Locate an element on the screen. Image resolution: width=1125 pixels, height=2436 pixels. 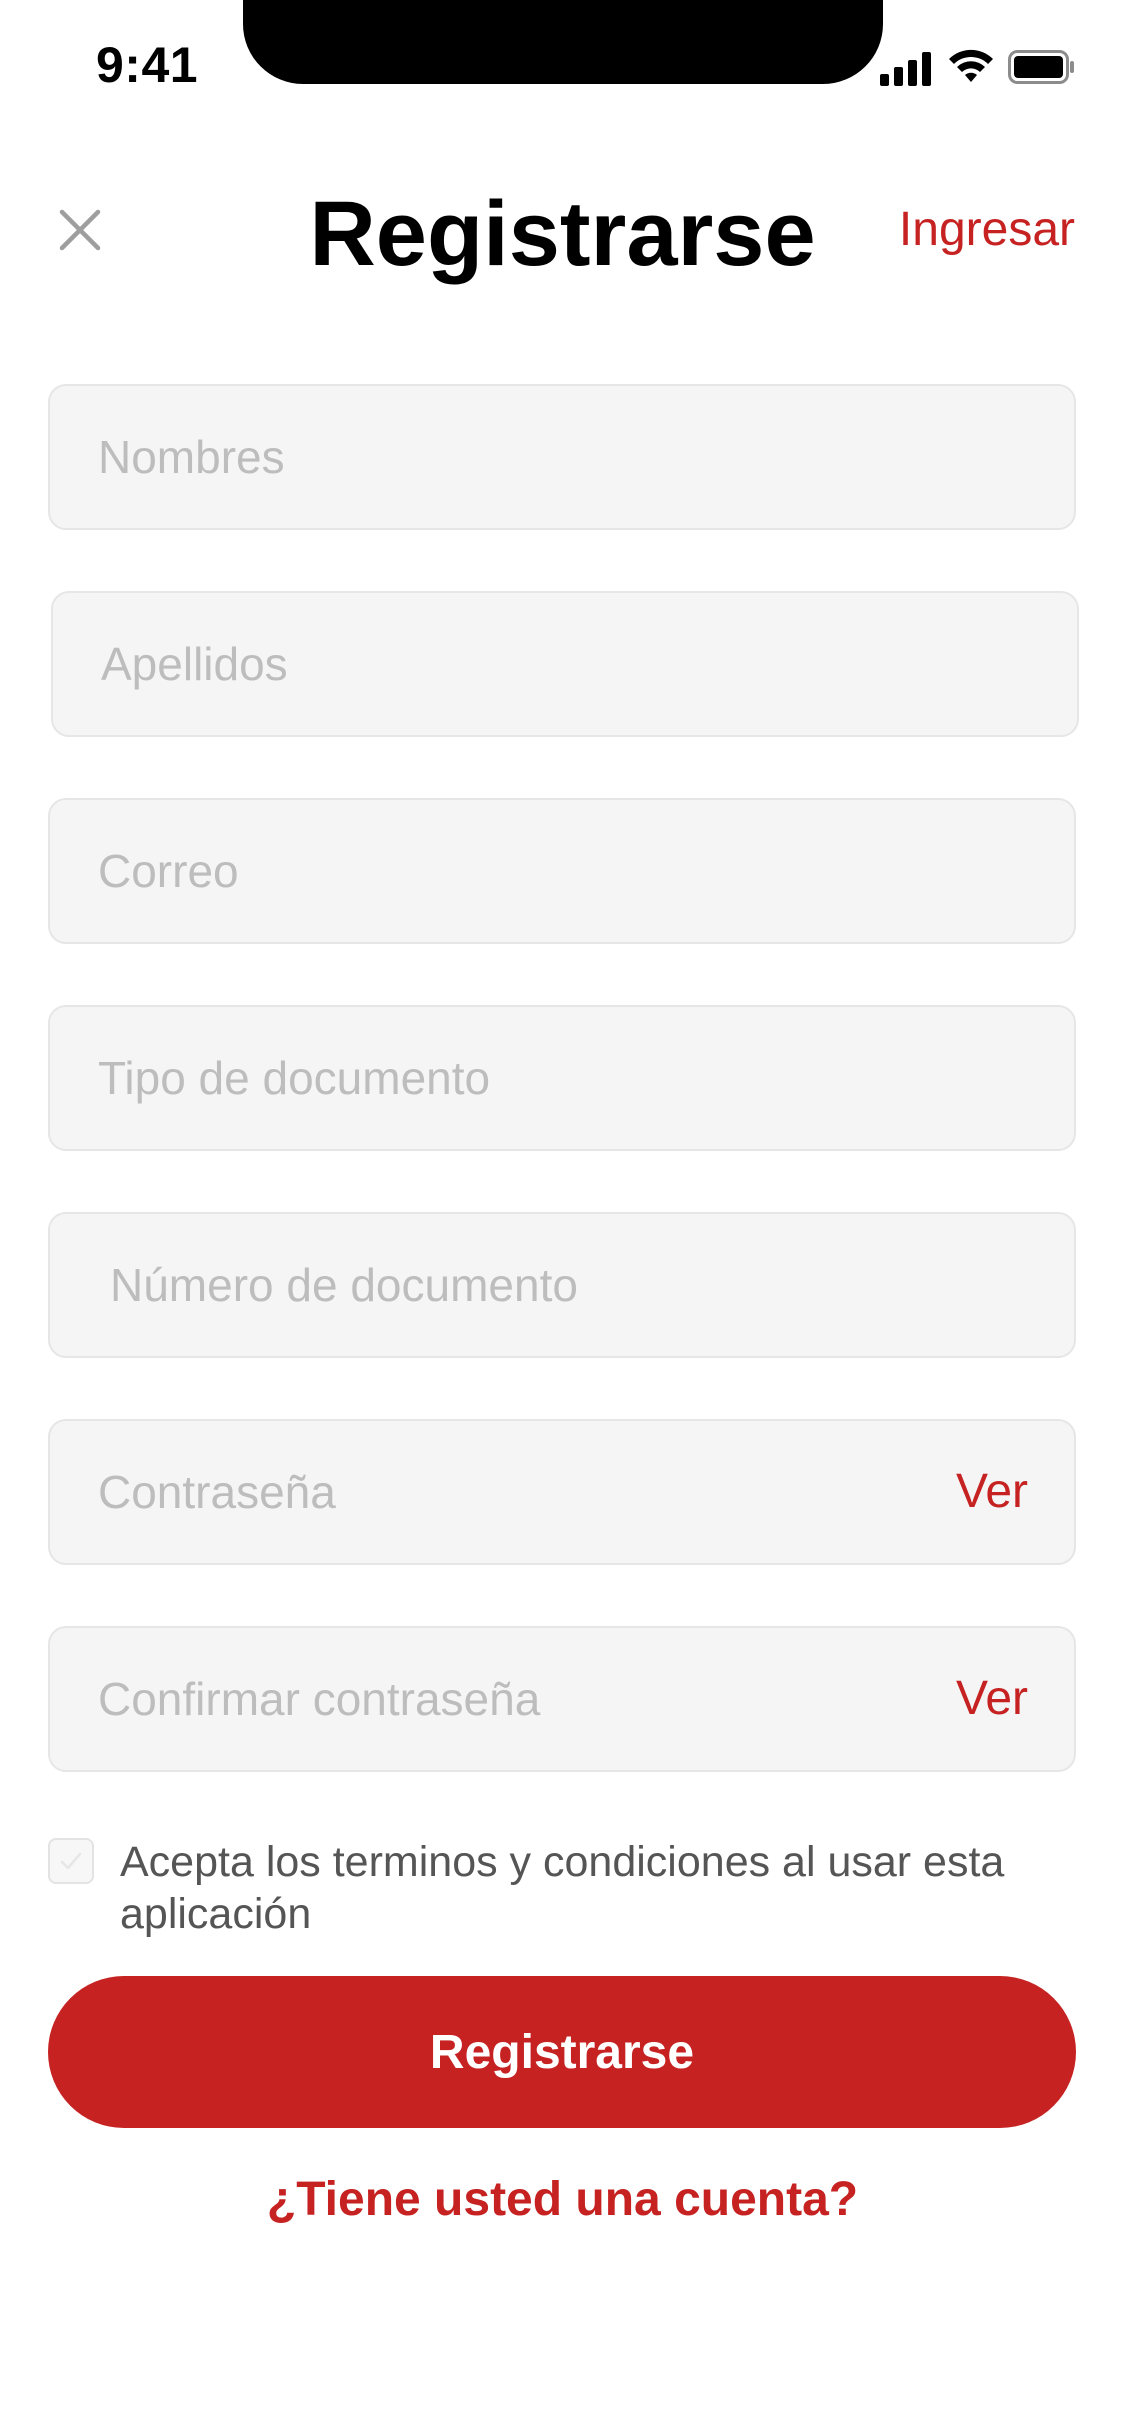
last-names-input is located at coordinates (565, 664).